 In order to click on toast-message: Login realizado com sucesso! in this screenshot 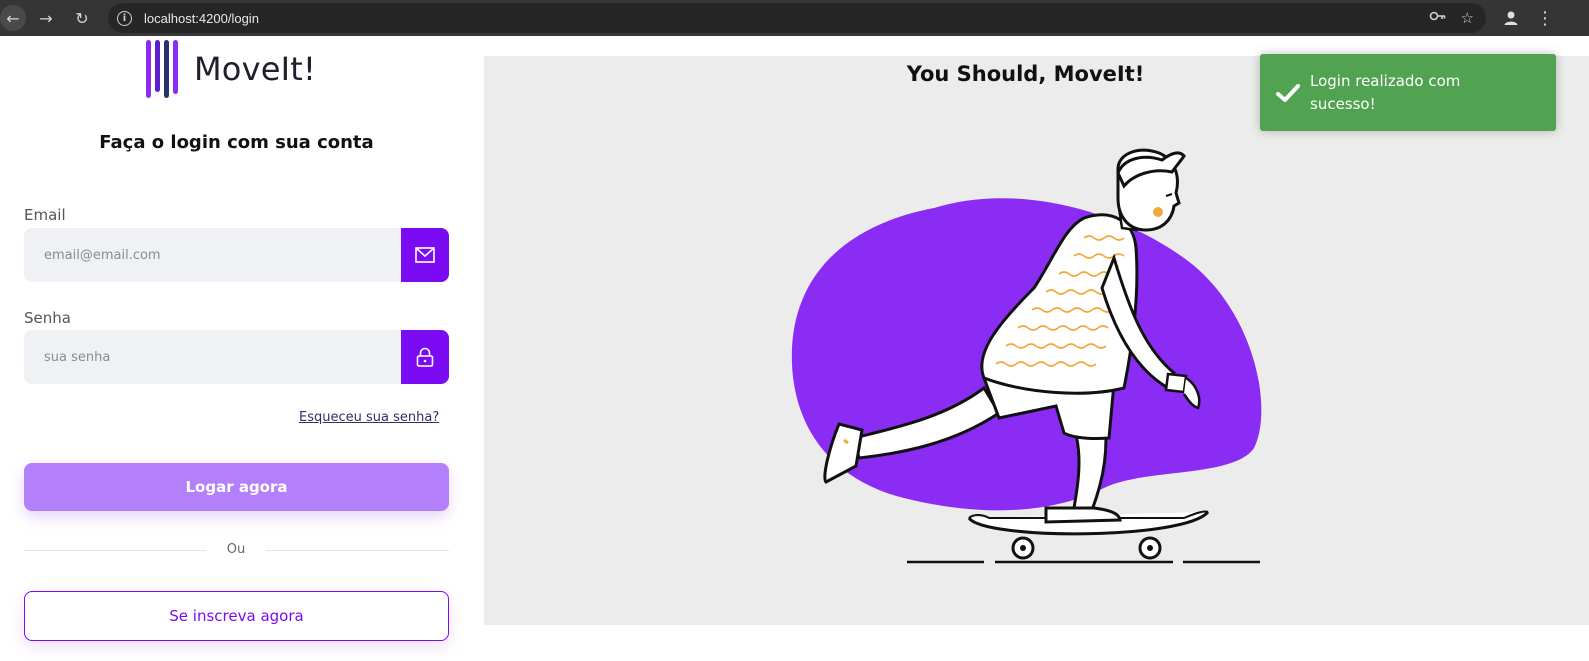, I will do `click(1385, 92)`.